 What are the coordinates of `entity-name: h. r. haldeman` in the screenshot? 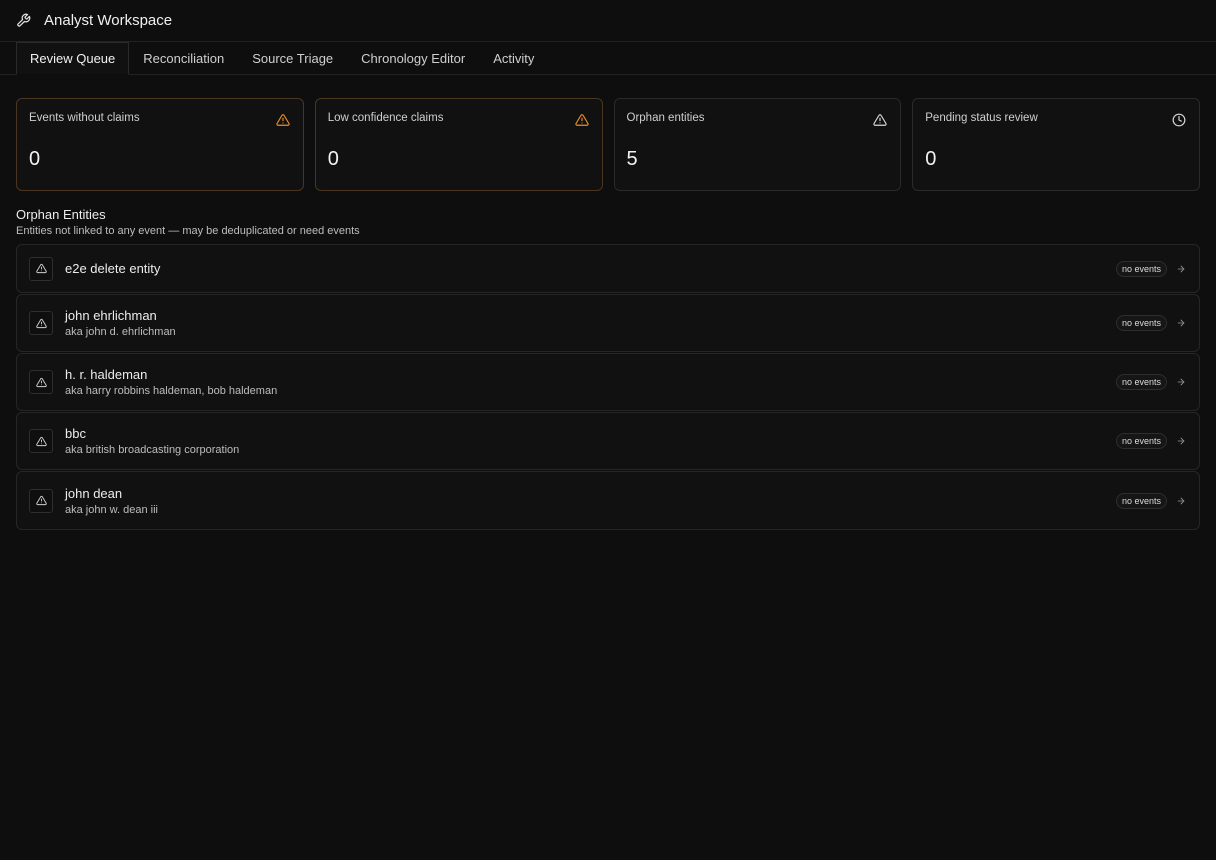 It's located at (106, 374).